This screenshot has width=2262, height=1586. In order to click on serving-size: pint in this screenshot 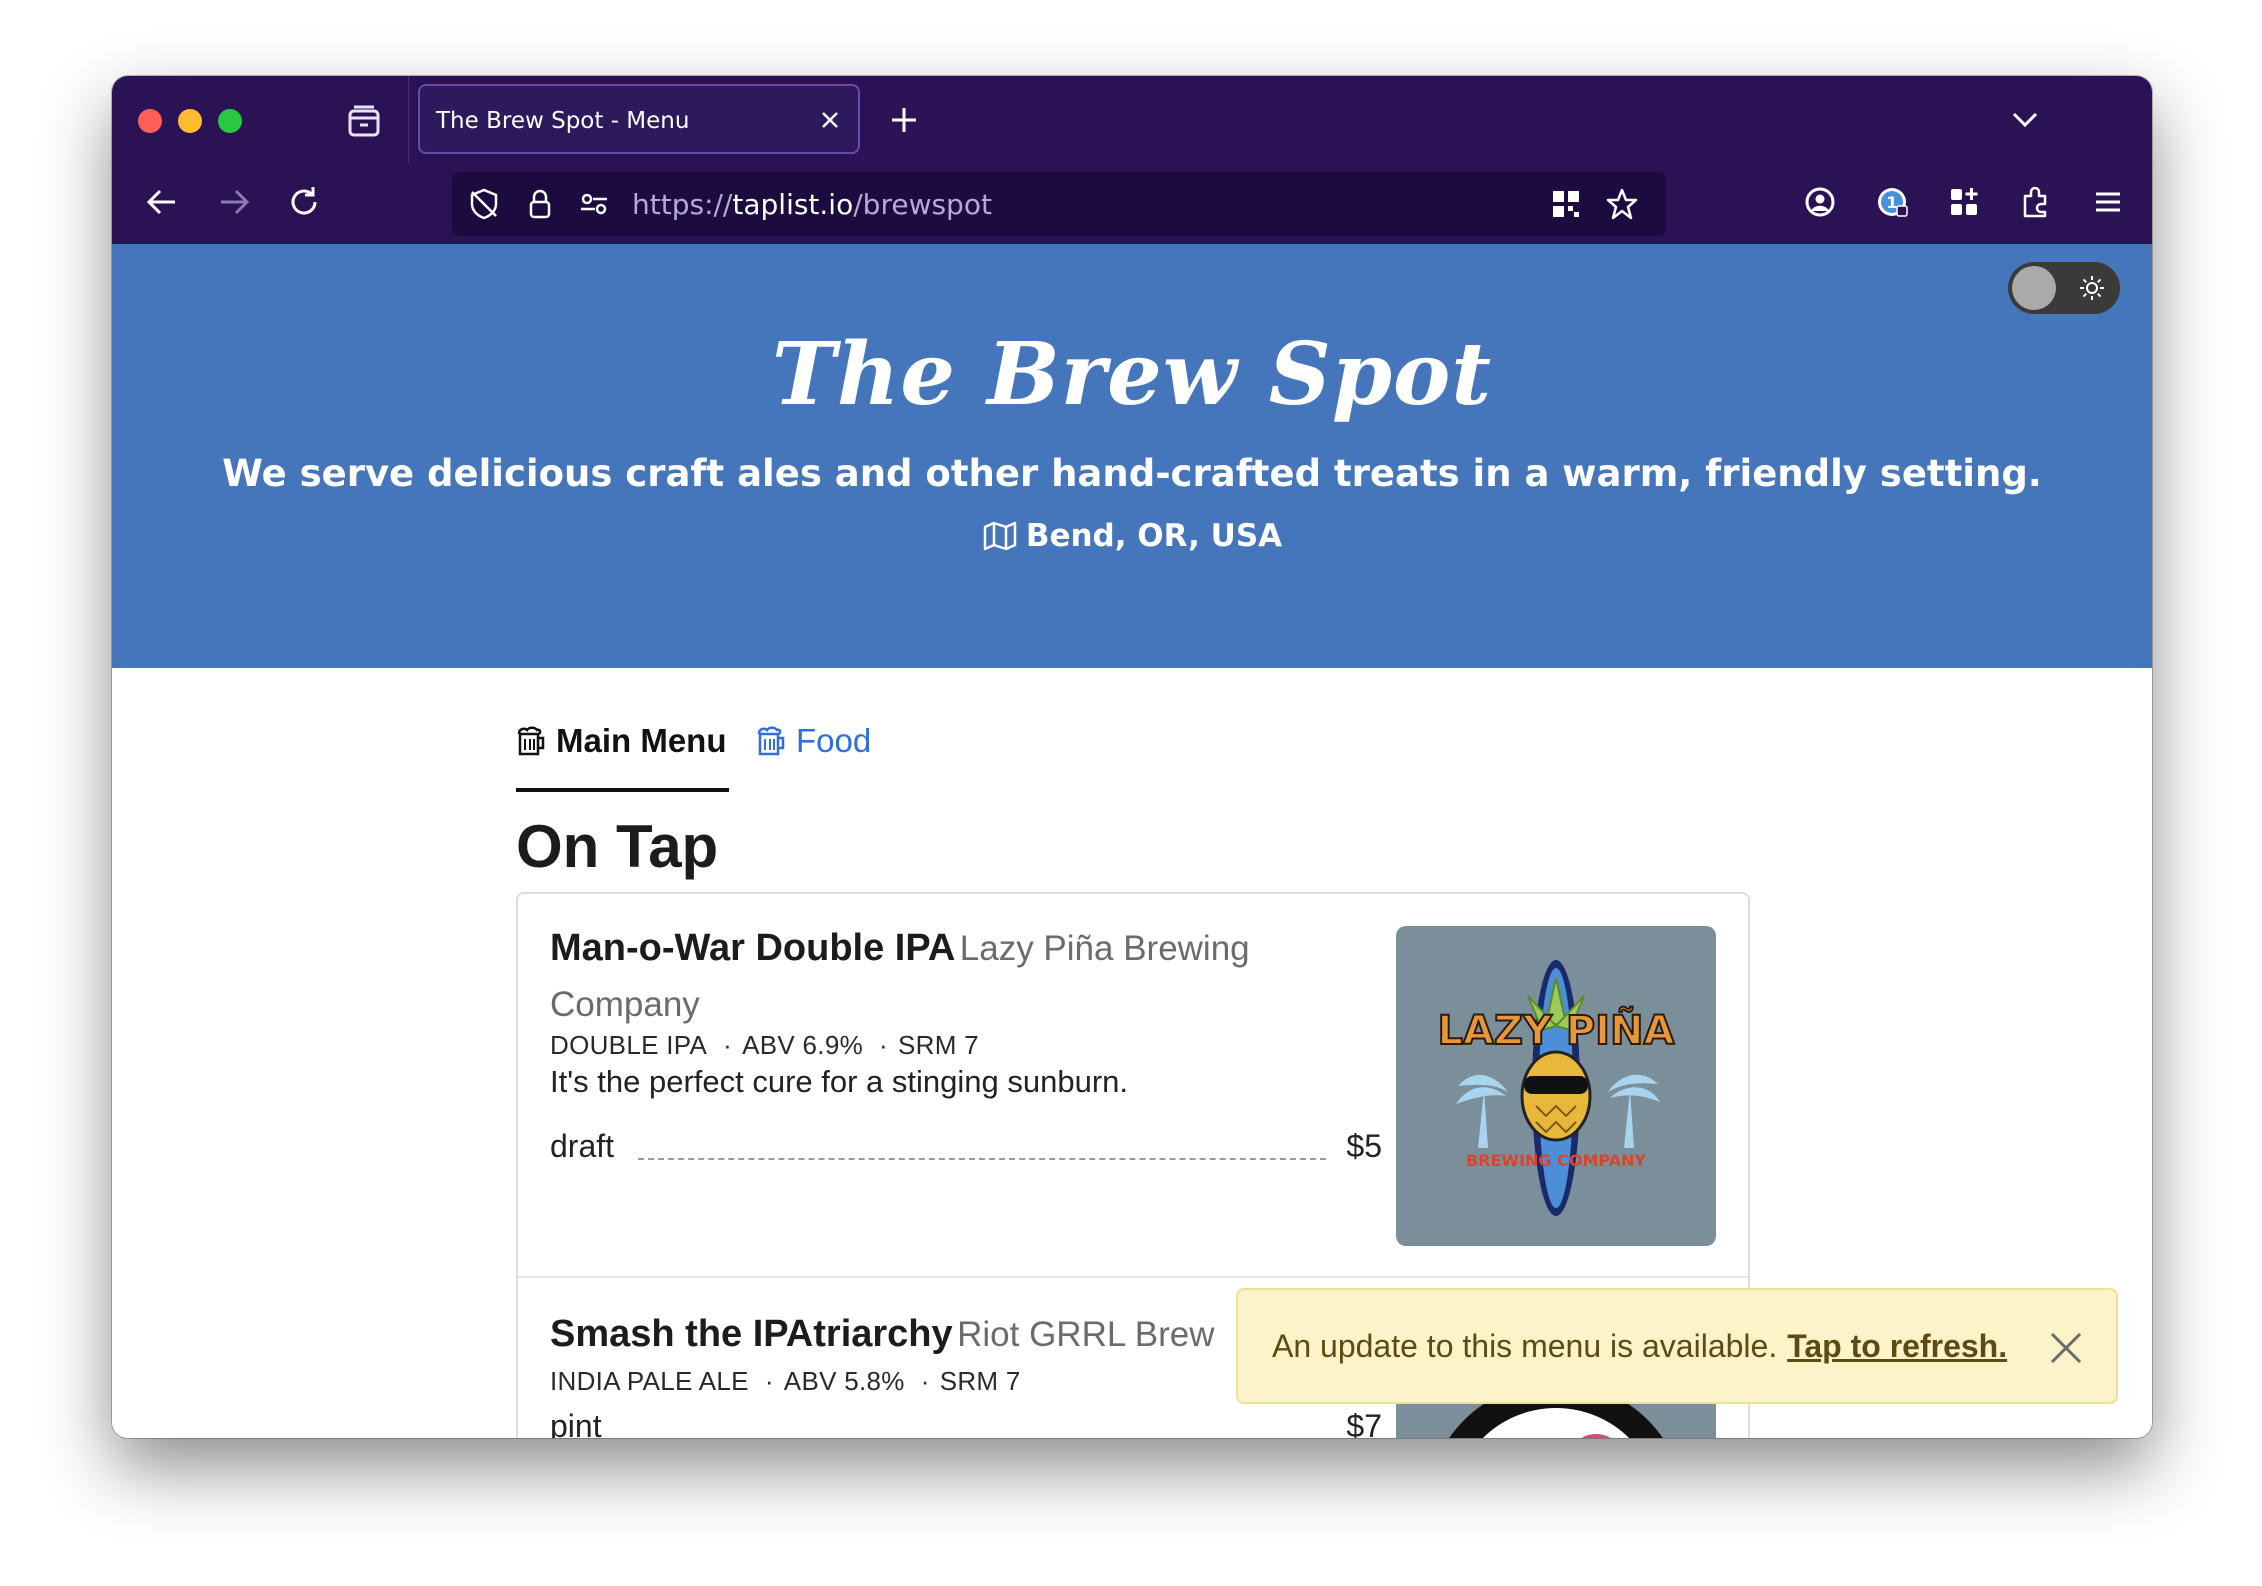, I will do `click(576, 1423)`.